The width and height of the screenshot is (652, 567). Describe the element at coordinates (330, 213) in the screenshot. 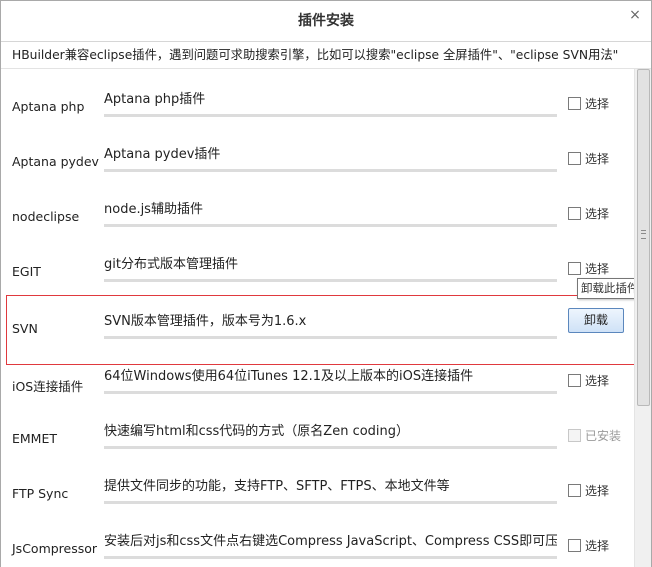

I see `plugin-description: node.js辅助插件` at that location.